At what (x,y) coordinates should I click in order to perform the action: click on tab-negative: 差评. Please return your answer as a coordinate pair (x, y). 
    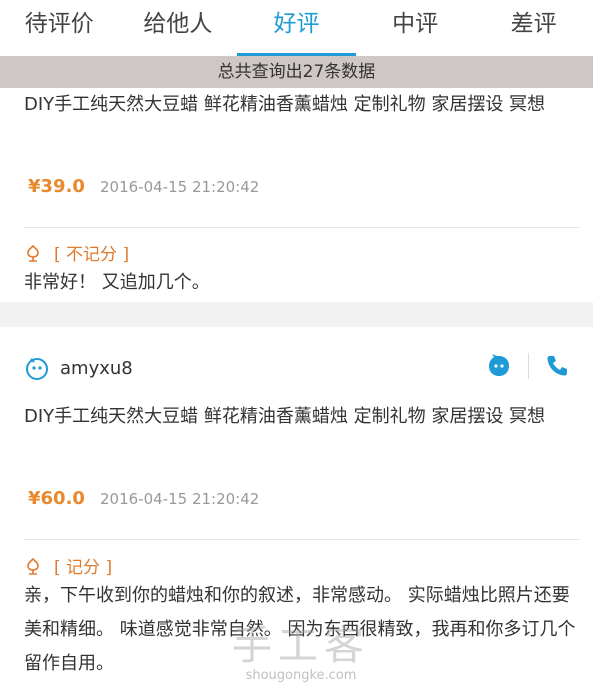
    Looking at the image, I should click on (533, 28).